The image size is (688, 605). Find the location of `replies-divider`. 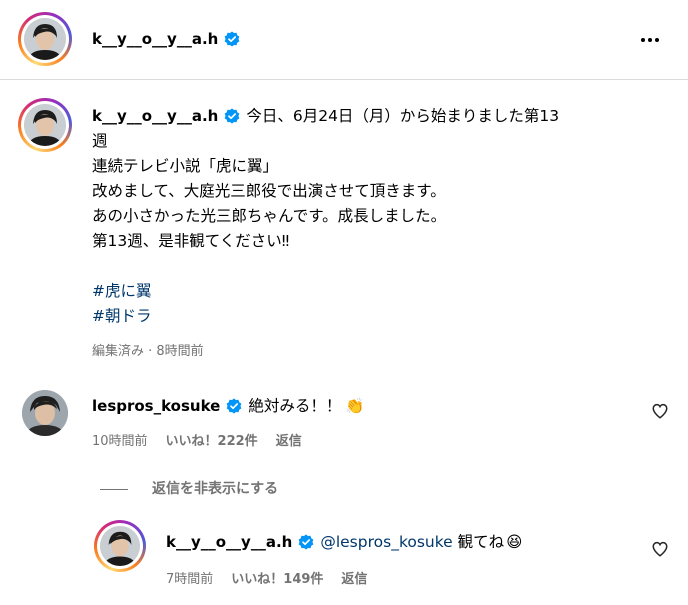

replies-divider is located at coordinates (114, 489).